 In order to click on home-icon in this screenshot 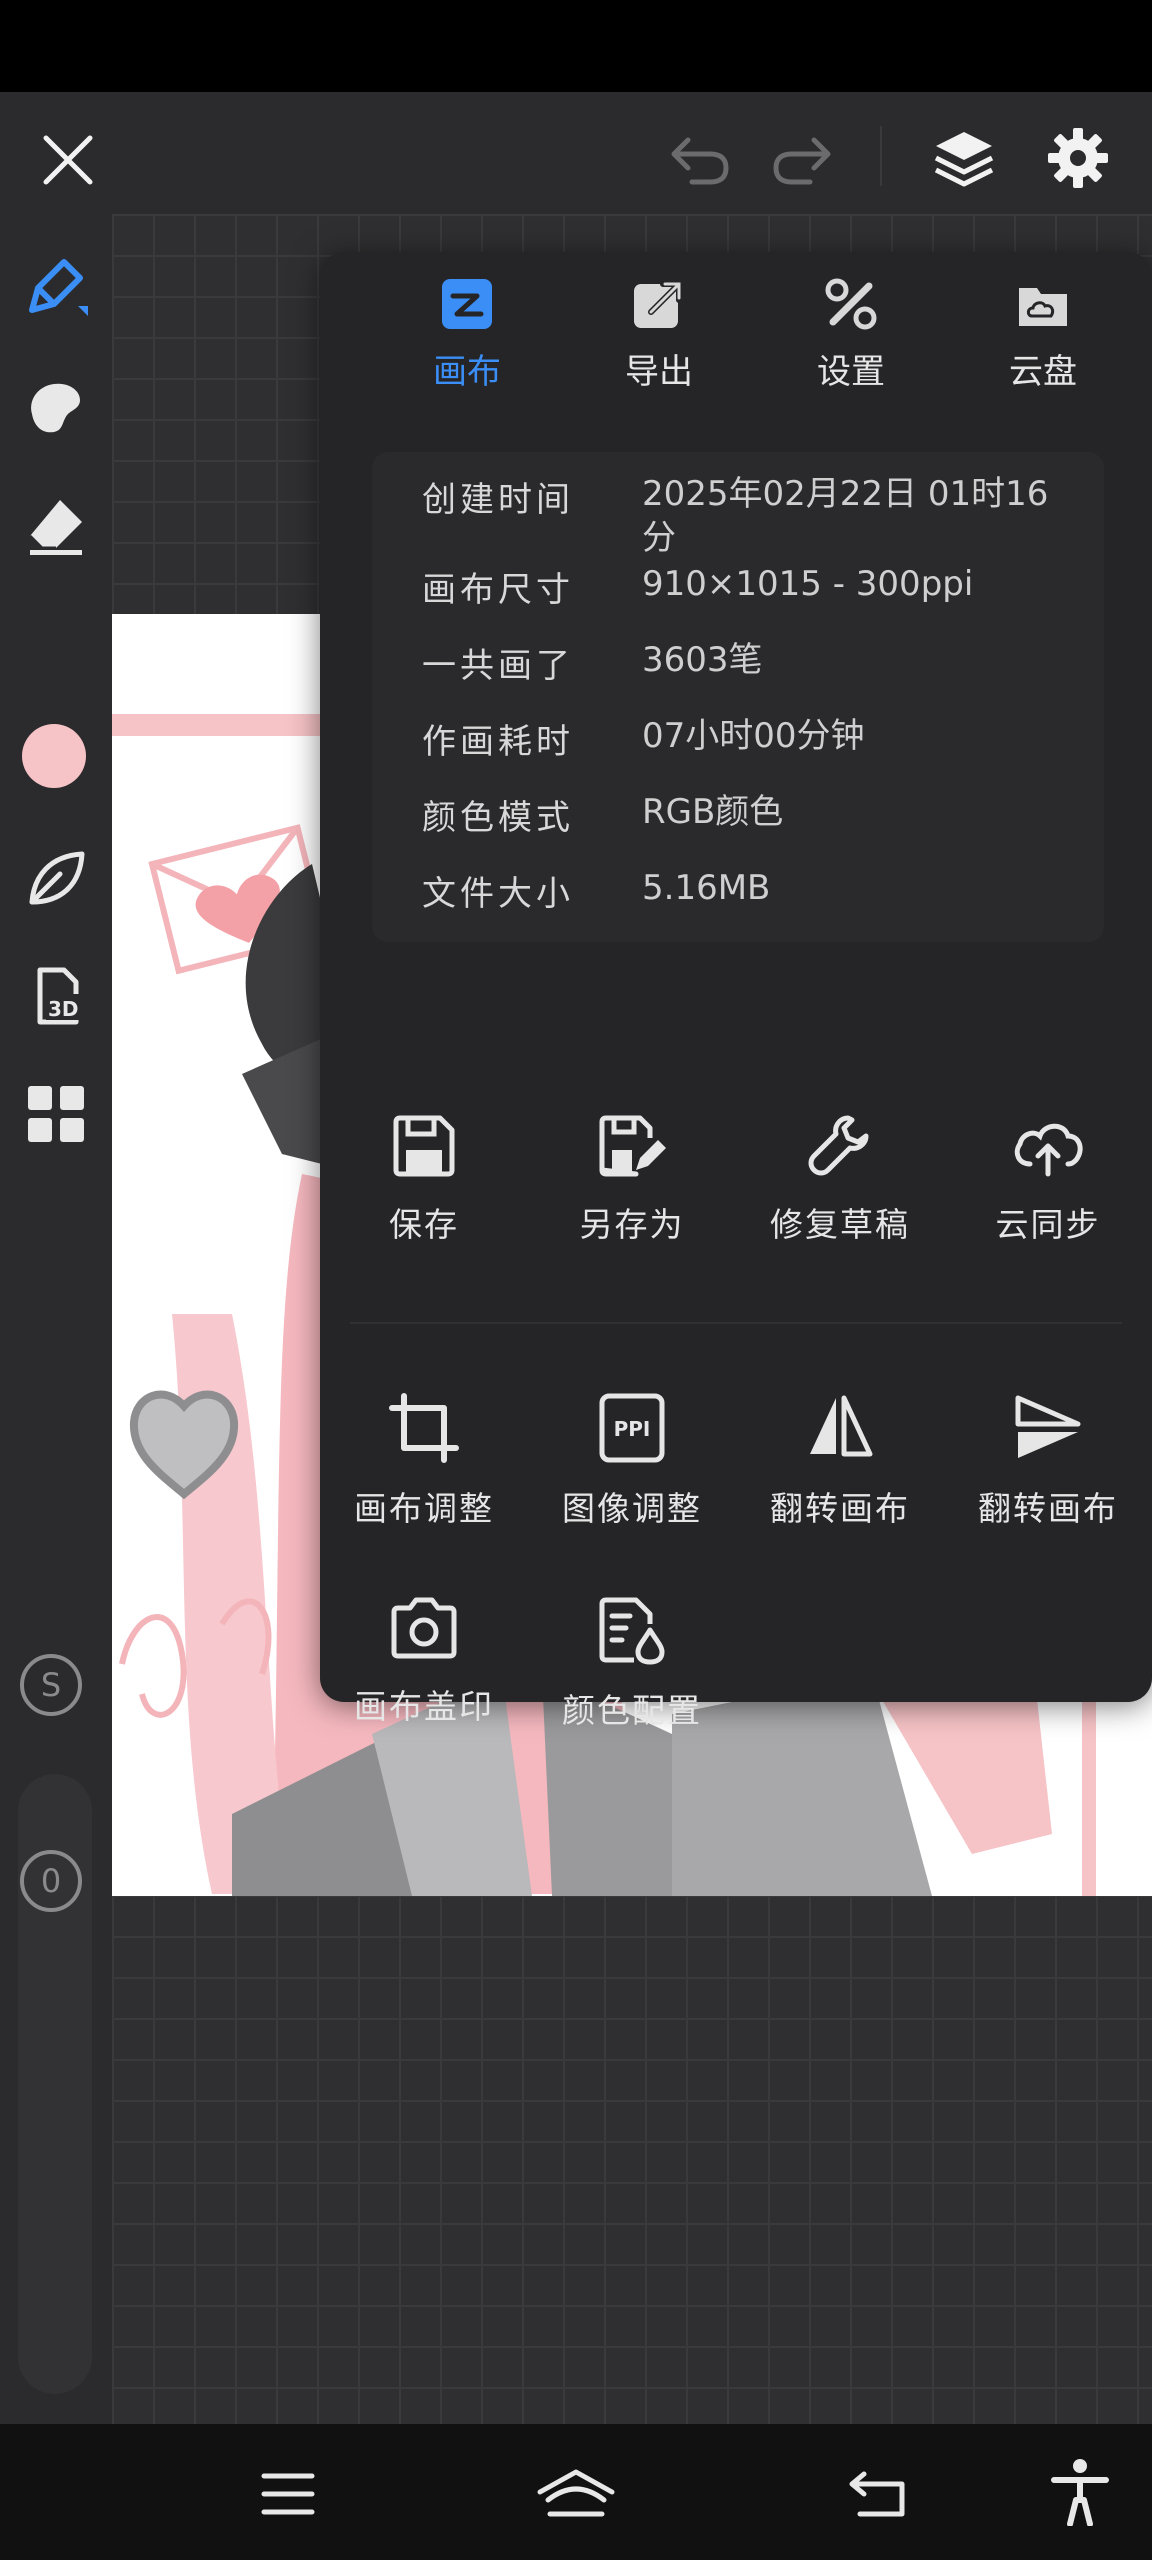, I will do `click(576, 2494)`.